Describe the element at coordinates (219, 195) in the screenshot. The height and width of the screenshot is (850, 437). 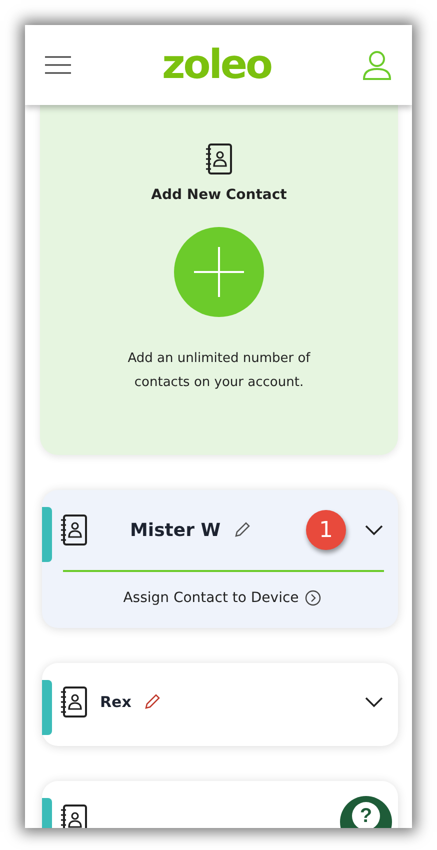
I see `add-contact-title: Add New Contact` at that location.